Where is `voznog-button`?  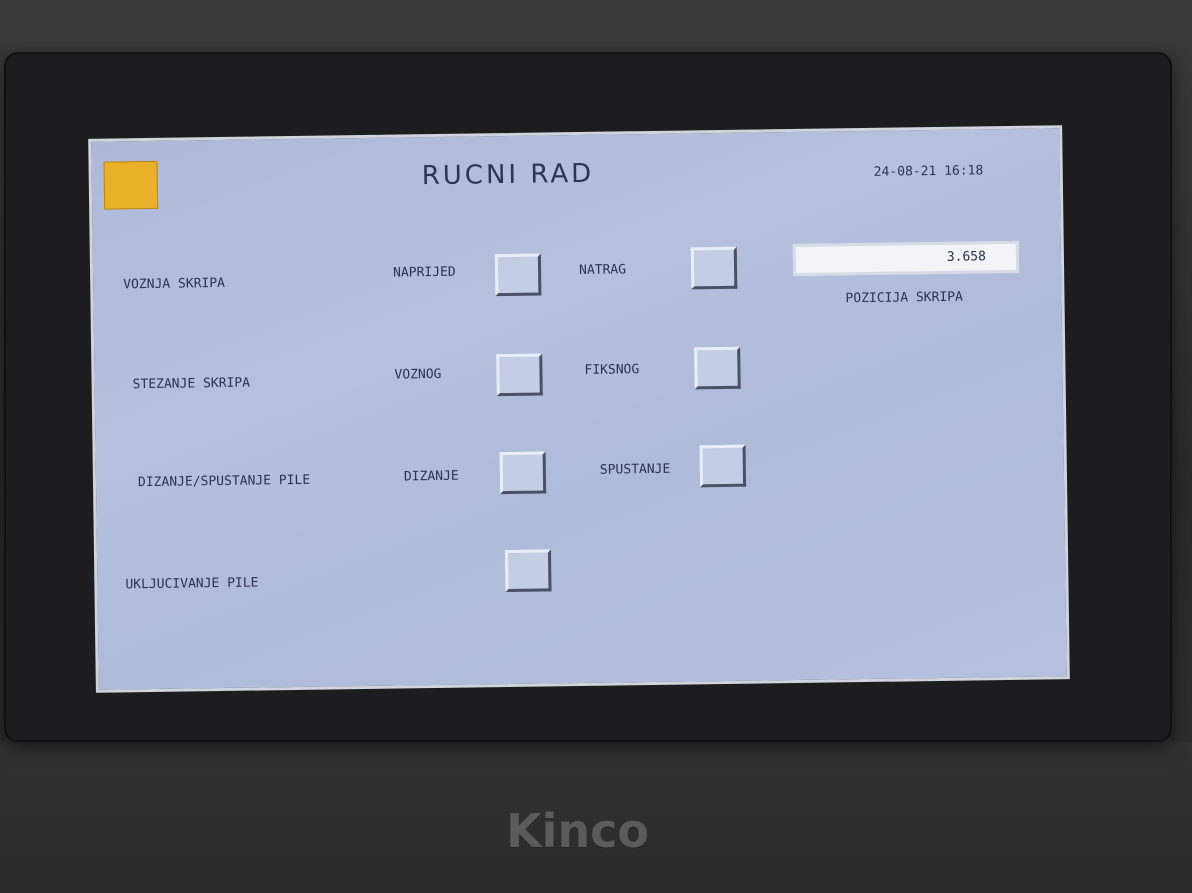 voznog-button is located at coordinates (519, 375).